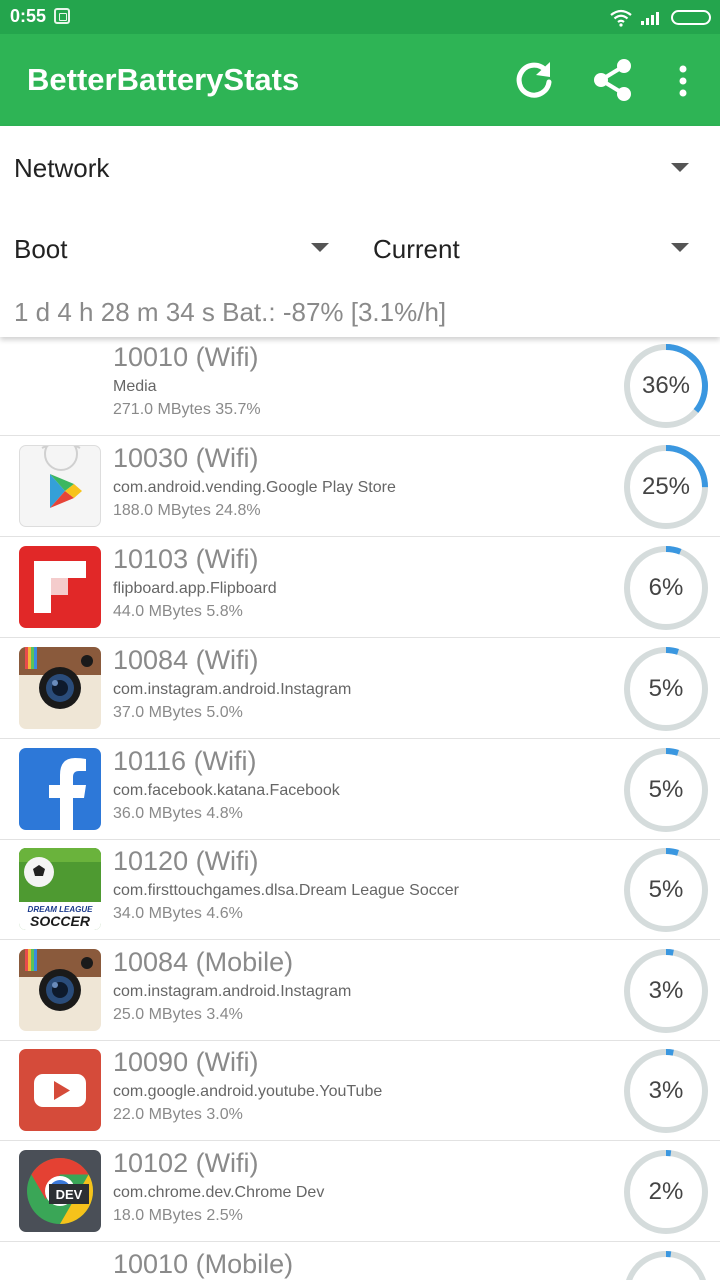 This screenshot has height=1280, width=720. Describe the element at coordinates (360, 80) in the screenshot. I see `app-bar: BetterBatteryStats` at that location.